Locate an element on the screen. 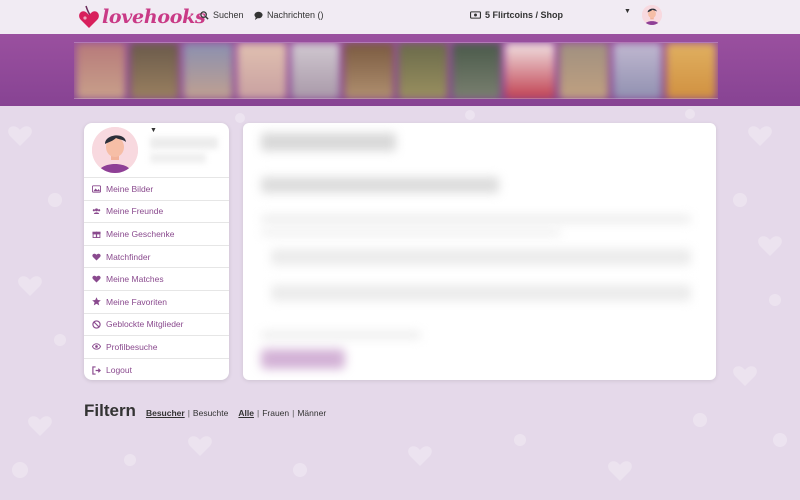 The width and height of the screenshot is (800, 500). star-icon is located at coordinates (96, 301).